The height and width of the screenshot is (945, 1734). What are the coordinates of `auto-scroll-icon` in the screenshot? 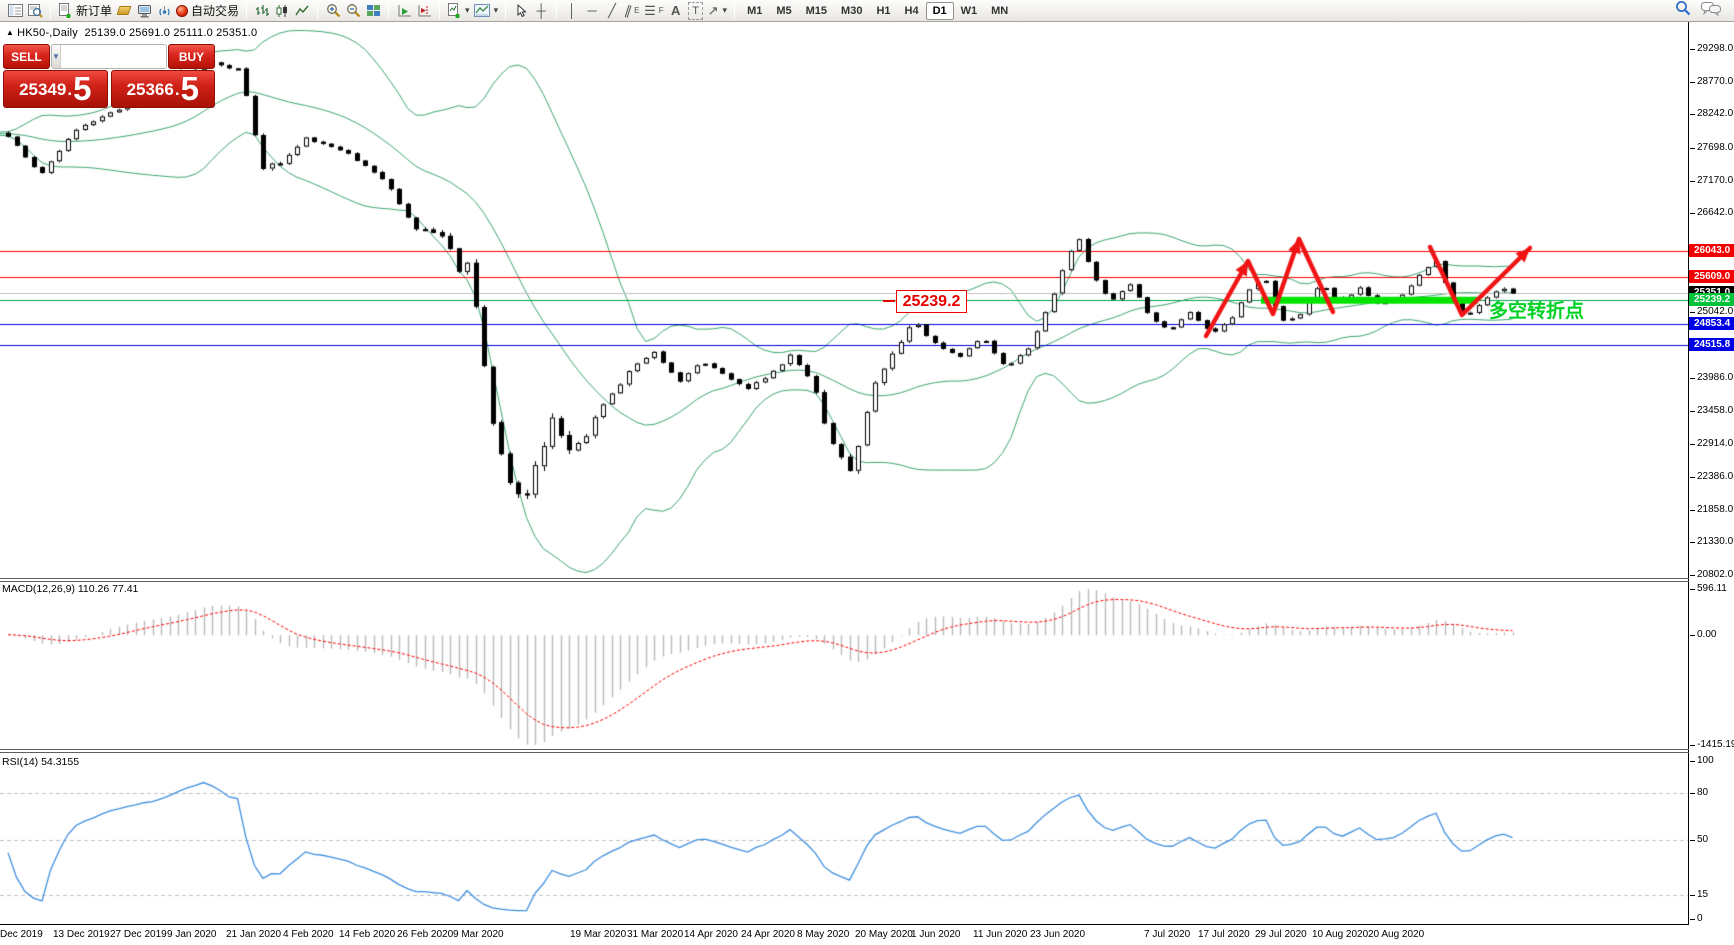 It's located at (404, 11).